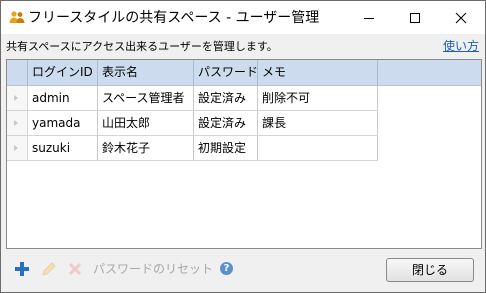  Describe the element at coordinates (63, 72) in the screenshot. I see `column-header-login-id: ログインID` at that location.